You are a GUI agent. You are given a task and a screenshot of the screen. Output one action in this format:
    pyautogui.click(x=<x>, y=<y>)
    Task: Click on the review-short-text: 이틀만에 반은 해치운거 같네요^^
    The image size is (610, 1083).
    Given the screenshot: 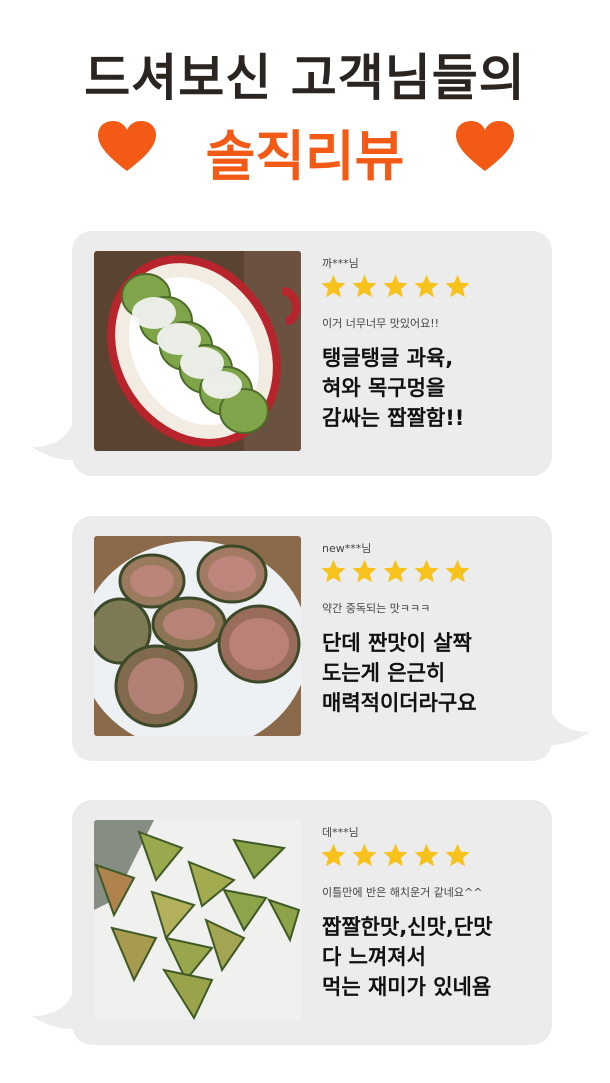 What is the action you would take?
    pyautogui.click(x=402, y=892)
    